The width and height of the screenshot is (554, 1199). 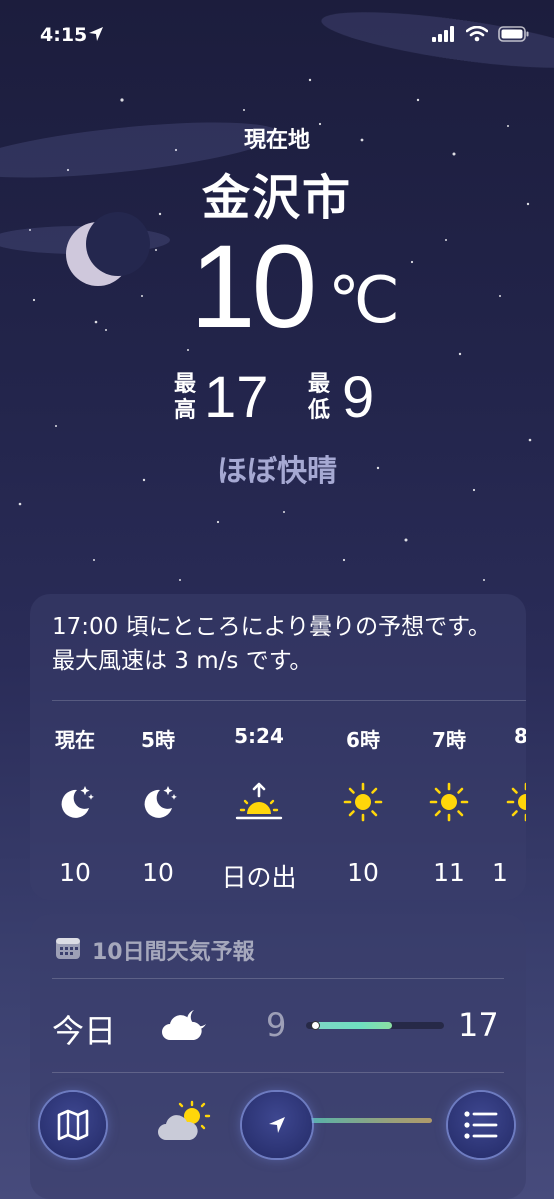 What do you see at coordinates (513, 34) in the screenshot?
I see `battery-icon` at bounding box center [513, 34].